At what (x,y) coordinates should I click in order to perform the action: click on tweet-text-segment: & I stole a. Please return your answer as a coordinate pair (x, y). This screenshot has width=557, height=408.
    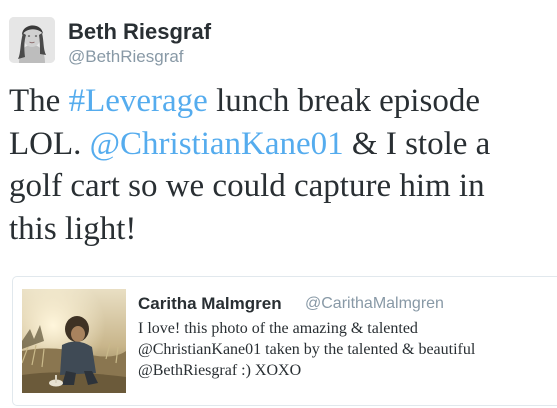
    Looking at the image, I should click on (417, 143).